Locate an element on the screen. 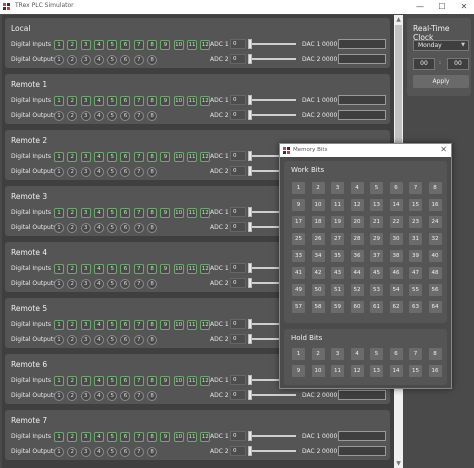 This screenshot has height=468, width=474. work-bit: 64 is located at coordinates (435, 307).